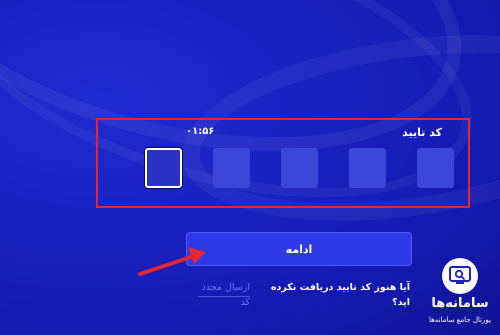 This screenshot has height=335, width=500. I want to click on continue-button-label: ادامه, so click(299, 249).